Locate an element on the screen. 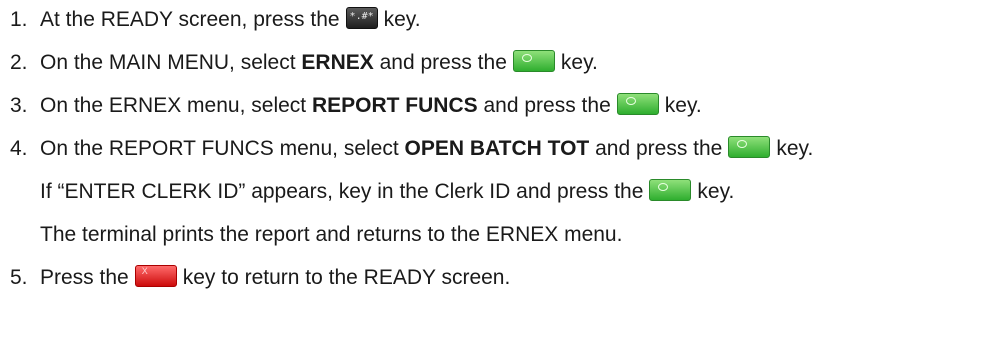  step-text-end: key to return to the READY screen. is located at coordinates (346, 277).